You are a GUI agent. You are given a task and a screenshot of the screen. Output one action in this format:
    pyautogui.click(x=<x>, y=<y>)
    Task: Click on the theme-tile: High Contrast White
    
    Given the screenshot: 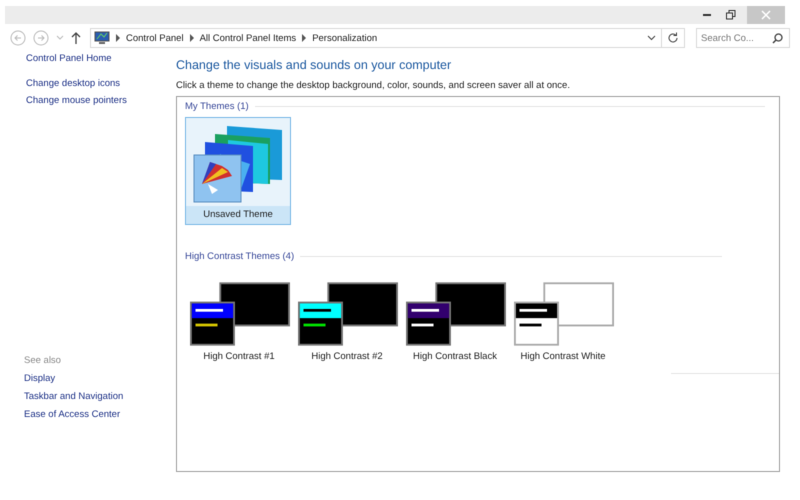 What is the action you would take?
    pyautogui.click(x=563, y=315)
    